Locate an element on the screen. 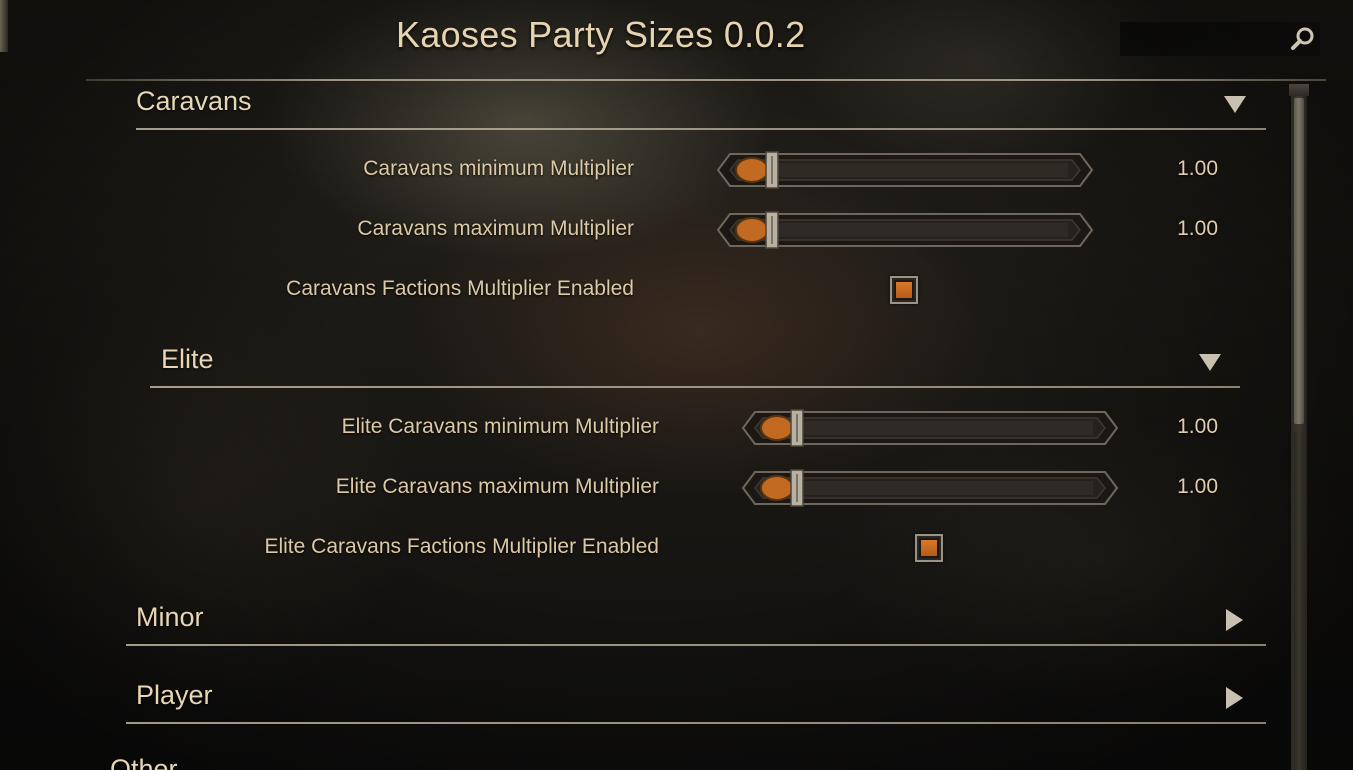 This screenshot has height=770, width=1353. section-header-elite: Elite is located at coordinates (701, 364).